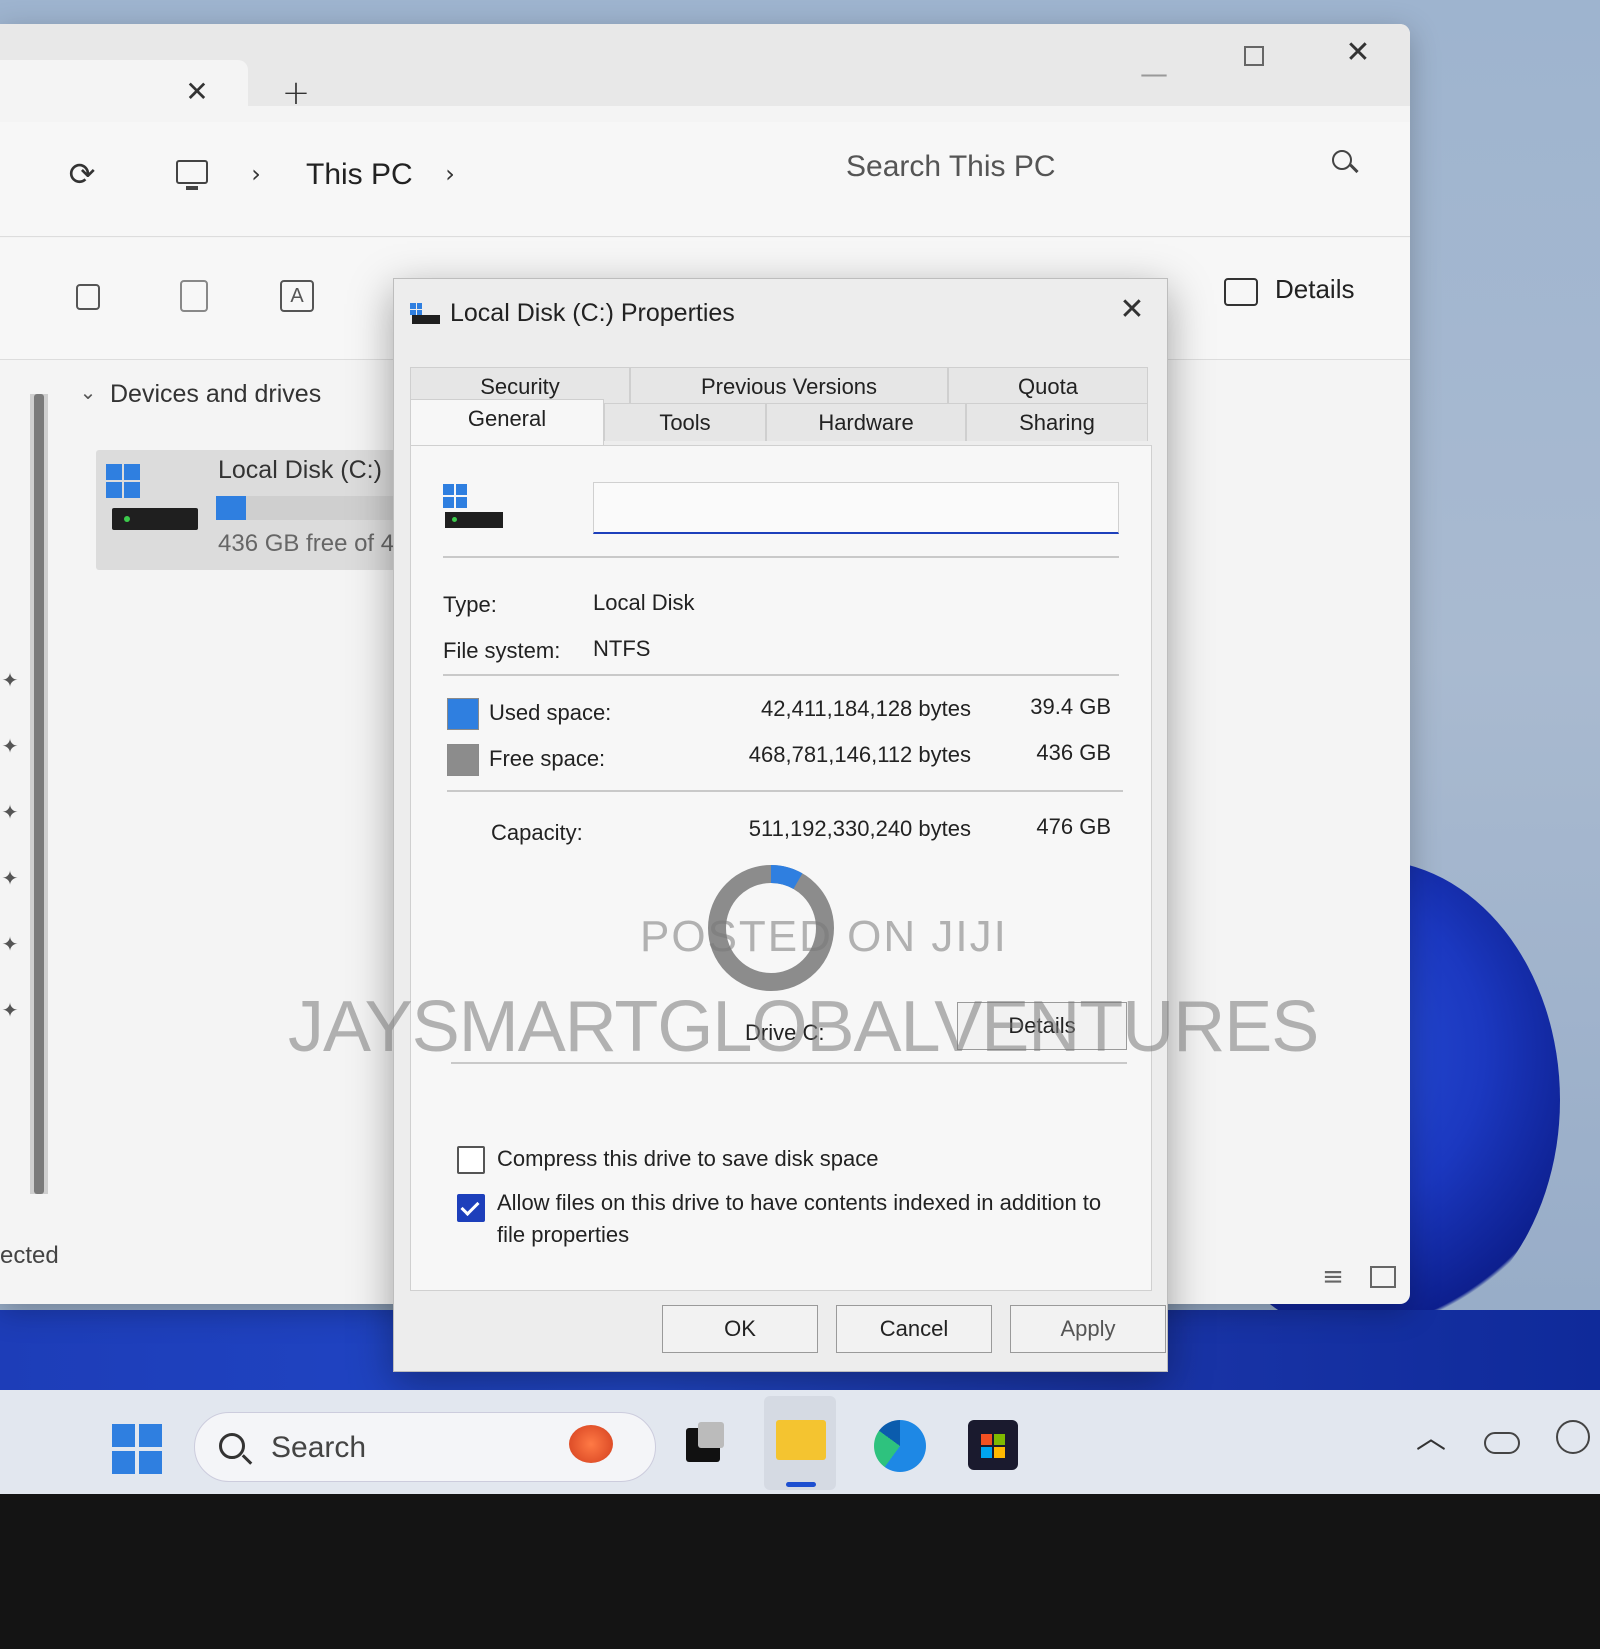 This screenshot has width=1600, height=1649. Describe the element at coordinates (800, 1571) in the screenshot. I see `laptop-bezel` at that location.